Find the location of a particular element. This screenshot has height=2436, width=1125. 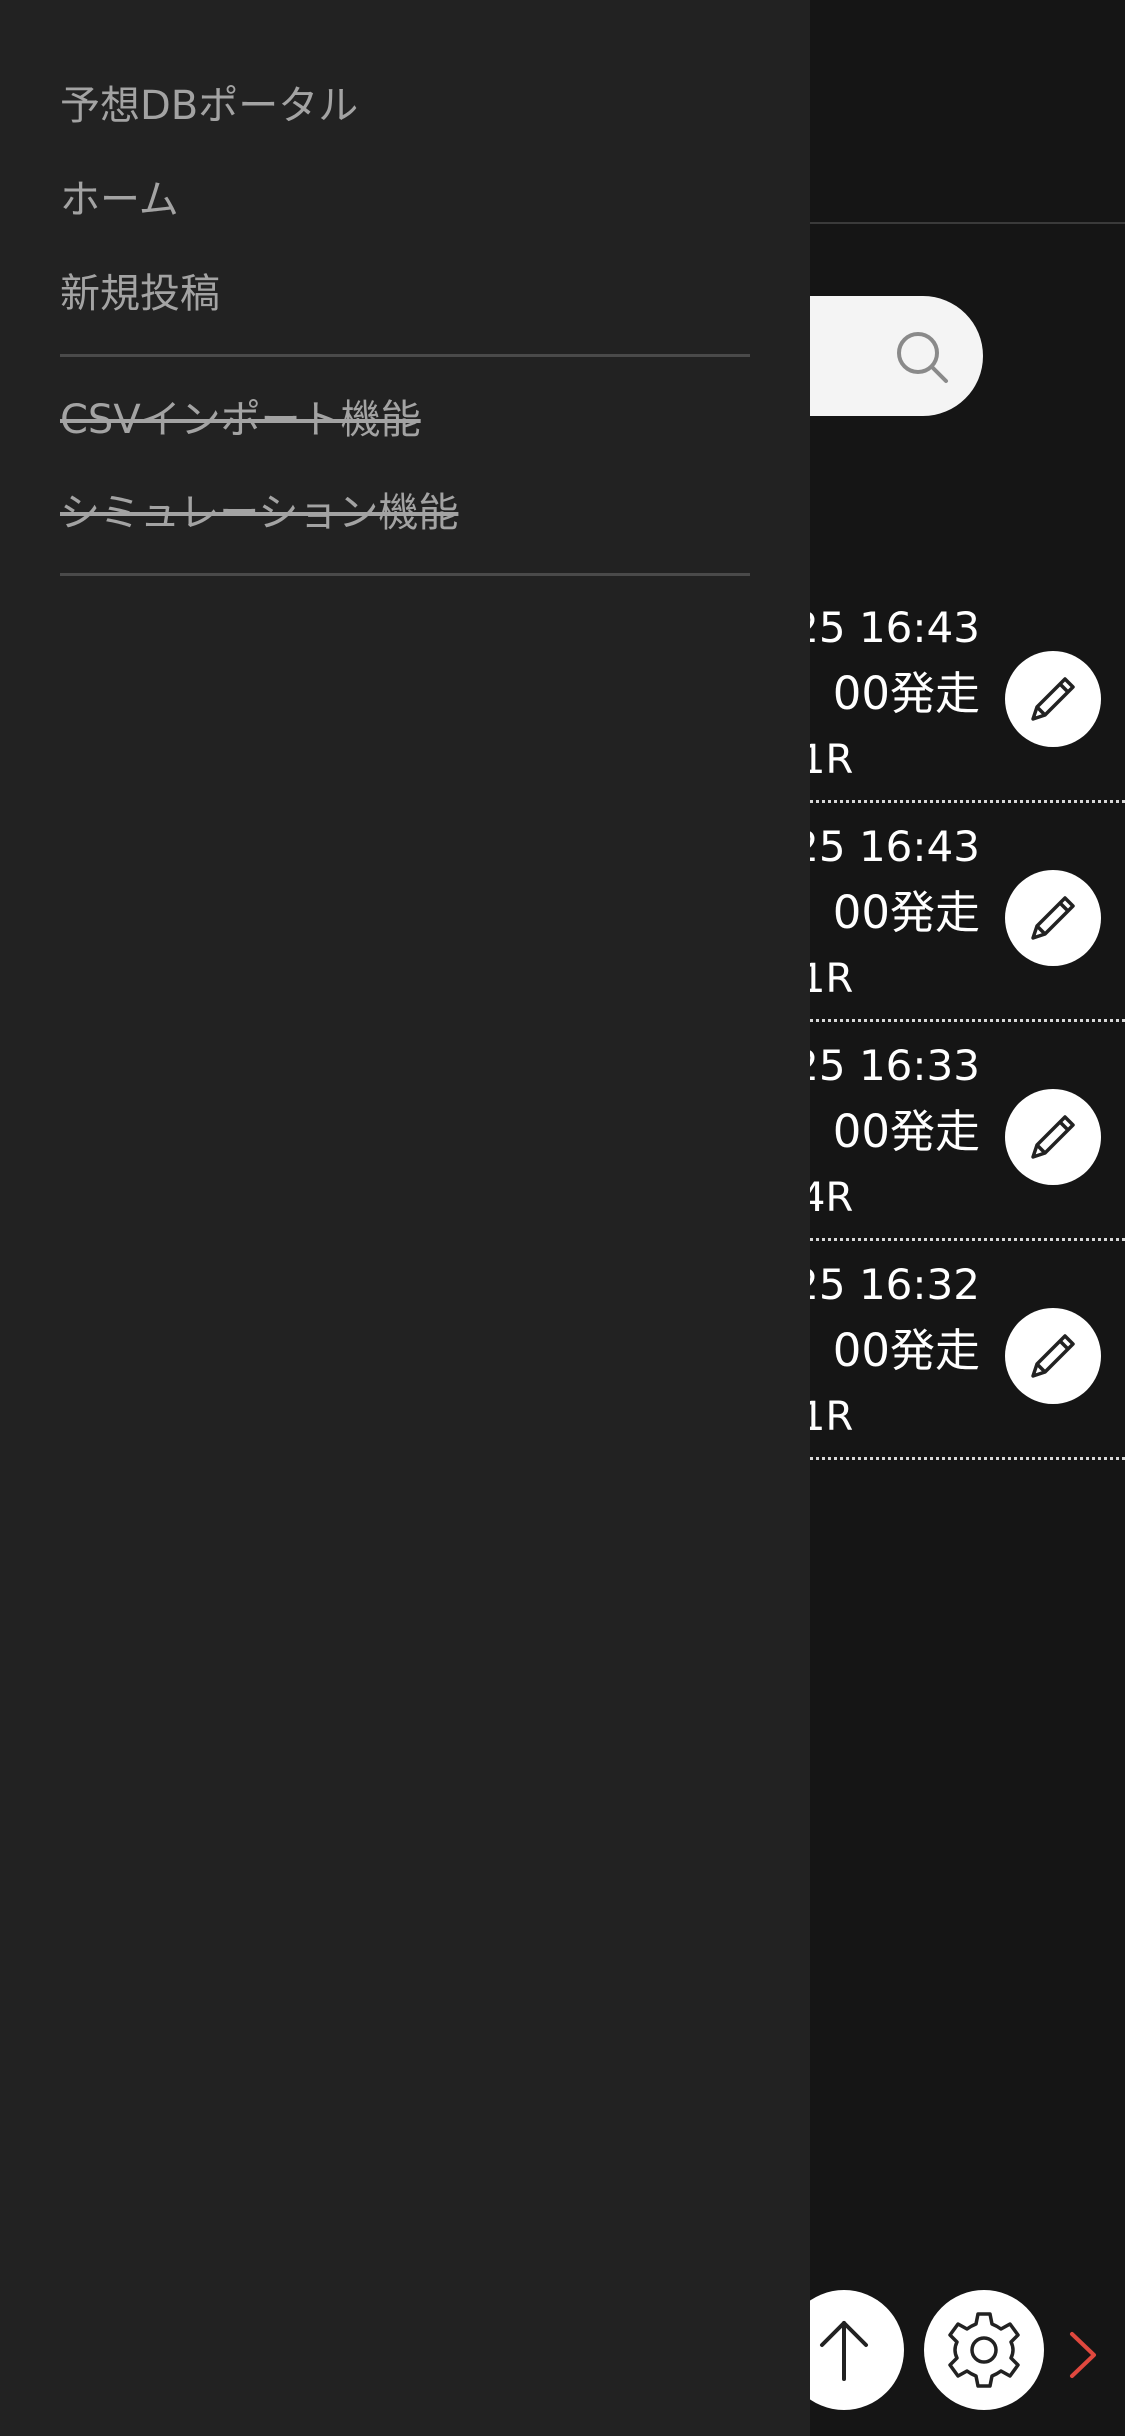

menu-item-simulation: シミュレーション機能 is located at coordinates (259, 513).